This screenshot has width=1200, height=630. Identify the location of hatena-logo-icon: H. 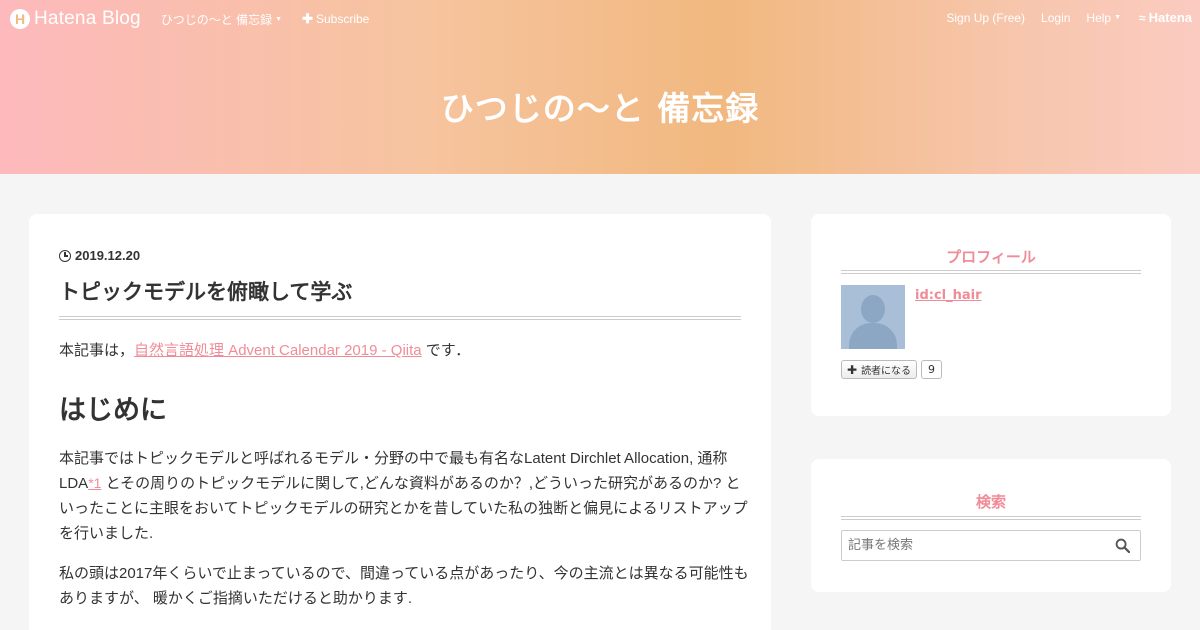
(20, 19).